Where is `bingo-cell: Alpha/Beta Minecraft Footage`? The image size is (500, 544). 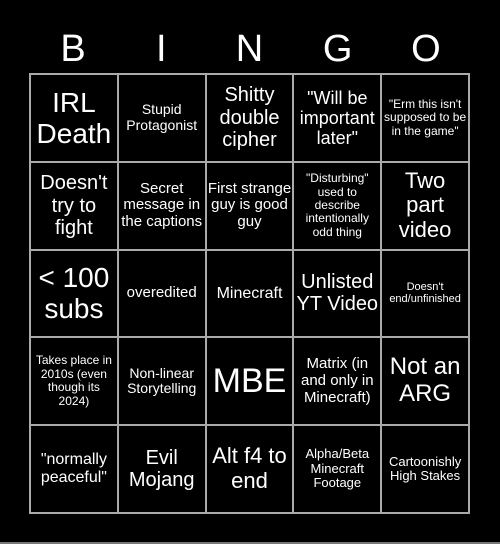 bingo-cell: Alpha/Beta Minecraft Footage is located at coordinates (337, 469).